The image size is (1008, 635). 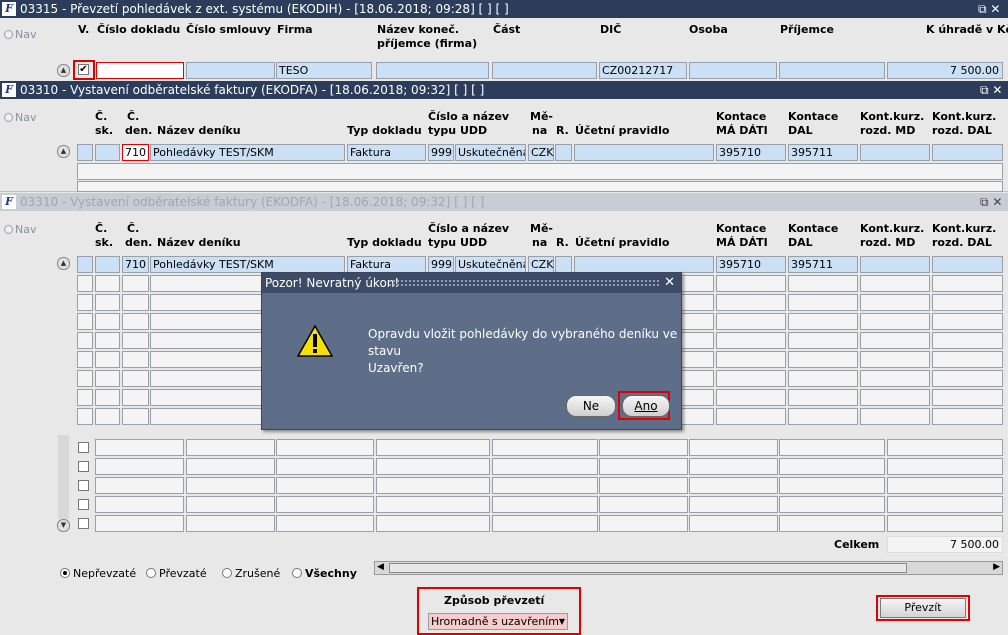 What do you see at coordinates (324, 573) in the screenshot?
I see `radio-vsechny: Všechny` at bounding box center [324, 573].